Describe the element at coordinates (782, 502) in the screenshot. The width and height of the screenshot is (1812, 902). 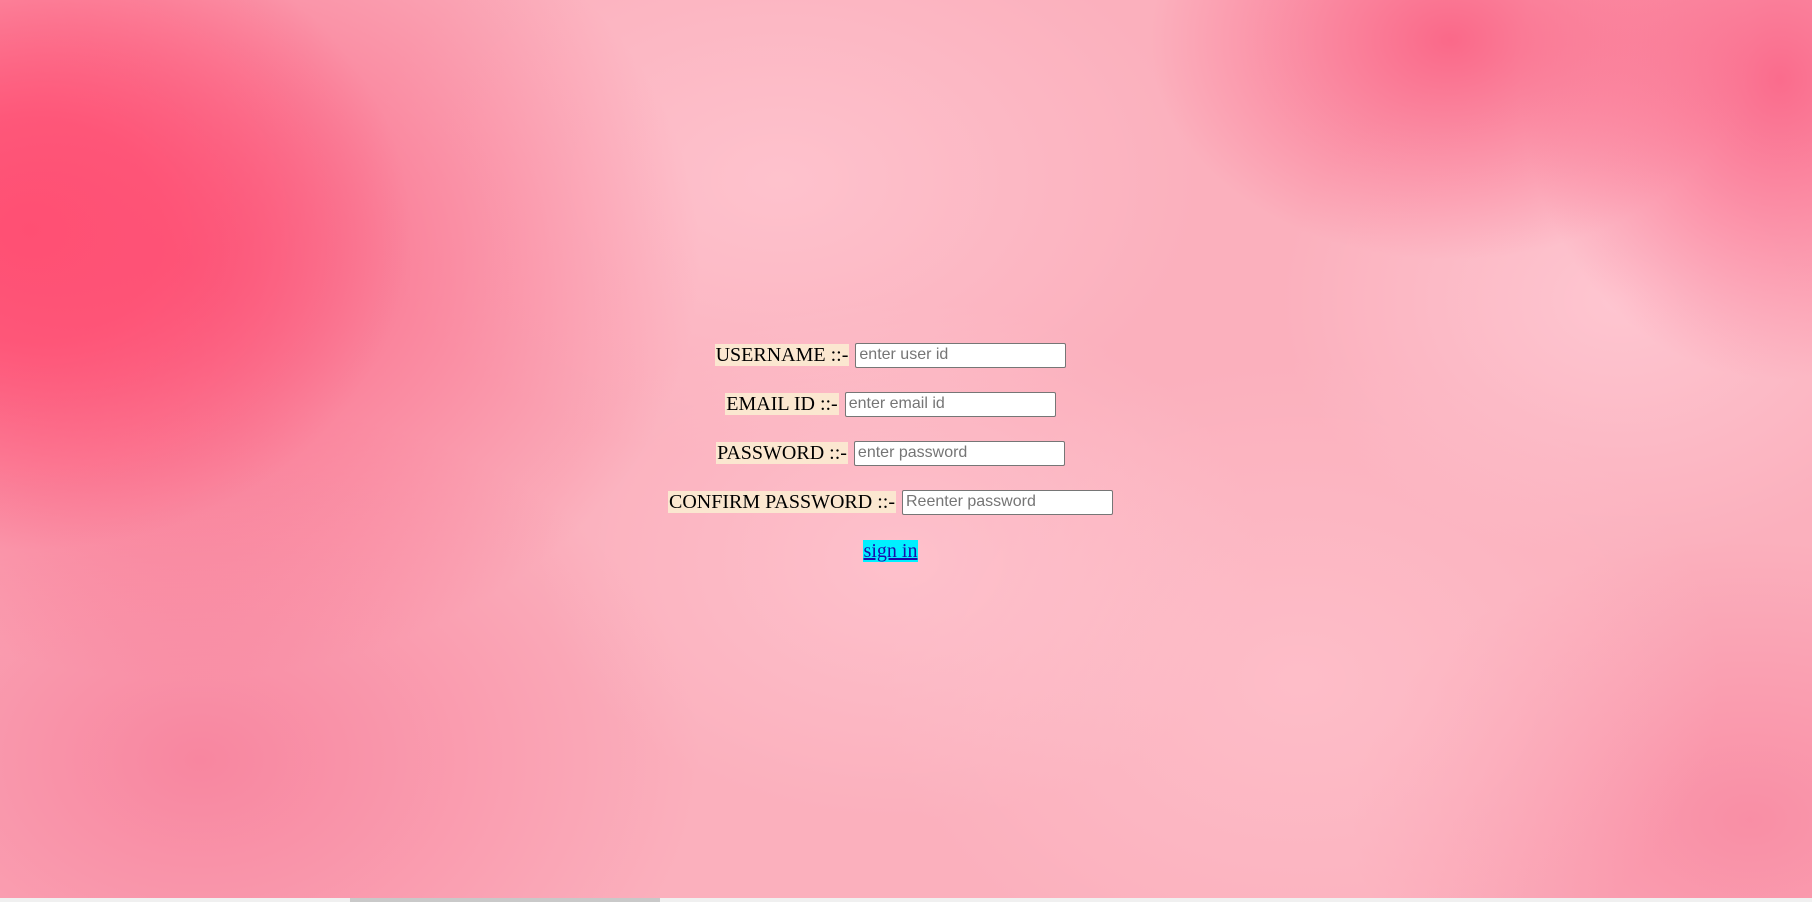
I see `confirm-password-label: CONFIRM PASSWORD ::-` at that location.